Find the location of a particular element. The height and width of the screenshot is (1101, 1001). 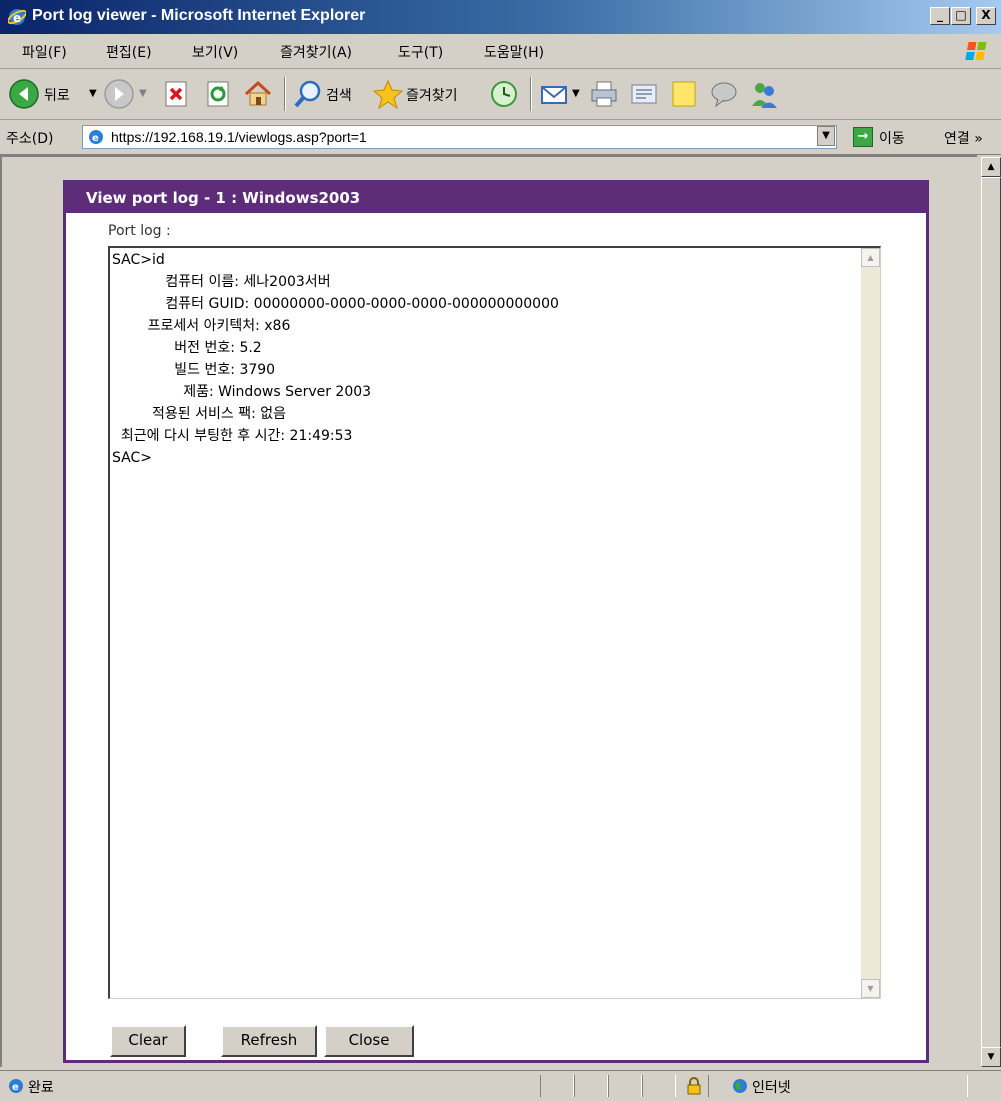

windows-logo-icon is located at coordinates (976, 51).